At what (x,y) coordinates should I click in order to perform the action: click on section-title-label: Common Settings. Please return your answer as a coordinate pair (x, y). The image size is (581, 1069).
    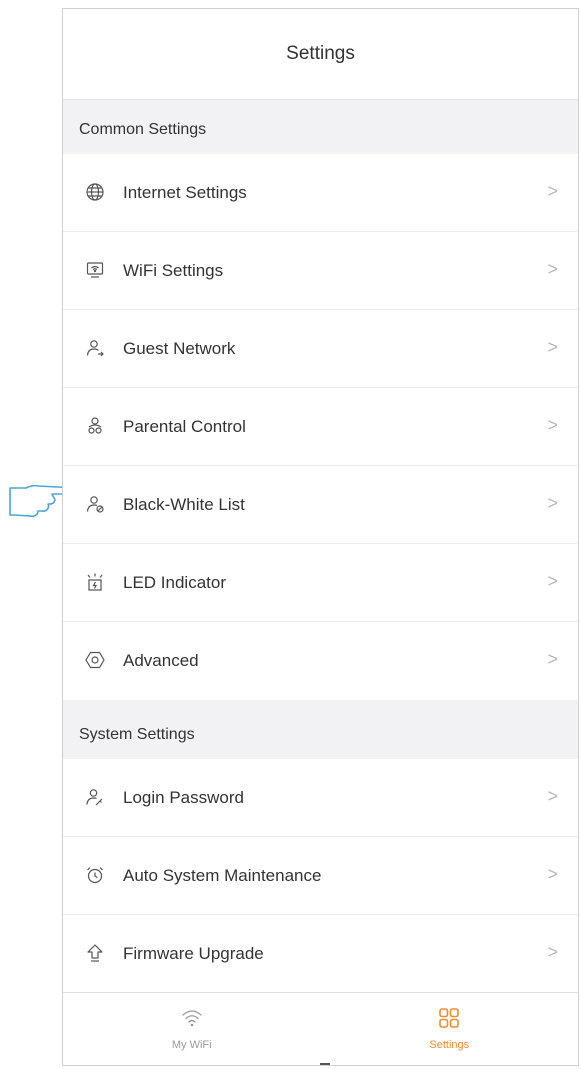
    Looking at the image, I should click on (143, 129).